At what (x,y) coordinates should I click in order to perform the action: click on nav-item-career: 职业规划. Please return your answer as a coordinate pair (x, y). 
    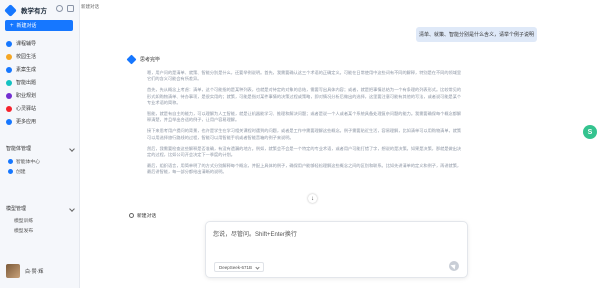
    Looking at the image, I should click on (21, 95).